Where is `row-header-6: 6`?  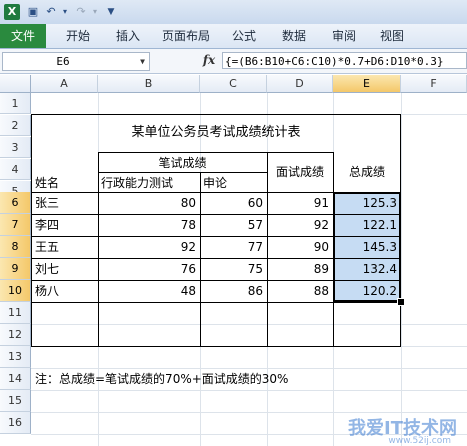
row-header-6: 6 is located at coordinates (15, 203).